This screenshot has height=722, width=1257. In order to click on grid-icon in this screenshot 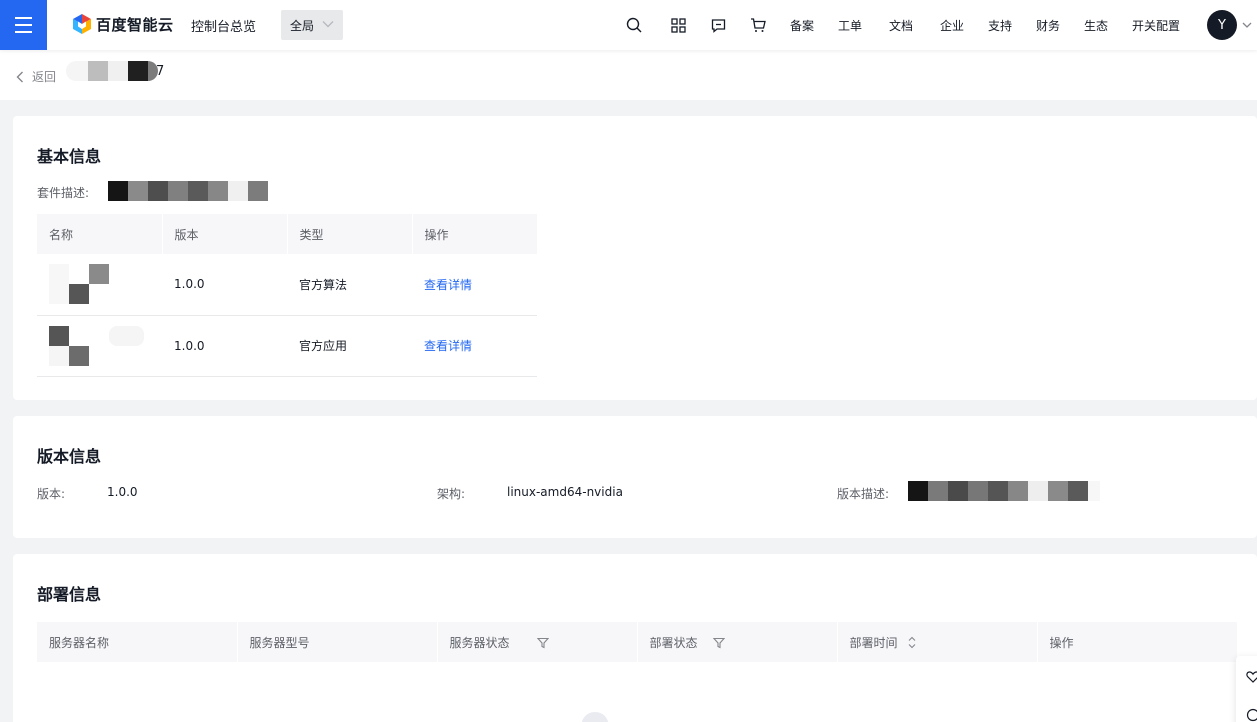, I will do `click(678, 25)`.